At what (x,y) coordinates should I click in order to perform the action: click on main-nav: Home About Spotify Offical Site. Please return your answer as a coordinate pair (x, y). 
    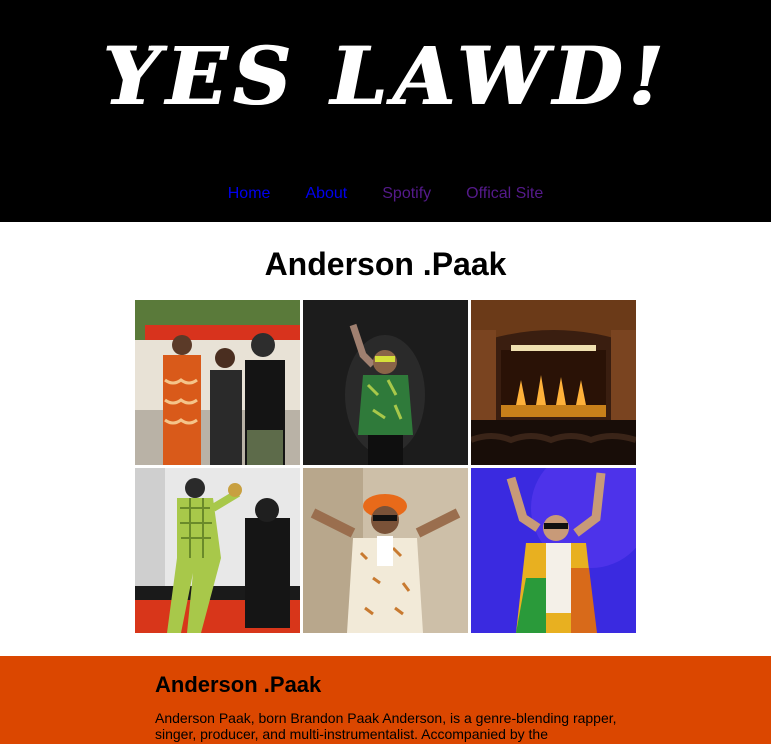
    Looking at the image, I should click on (385, 194).